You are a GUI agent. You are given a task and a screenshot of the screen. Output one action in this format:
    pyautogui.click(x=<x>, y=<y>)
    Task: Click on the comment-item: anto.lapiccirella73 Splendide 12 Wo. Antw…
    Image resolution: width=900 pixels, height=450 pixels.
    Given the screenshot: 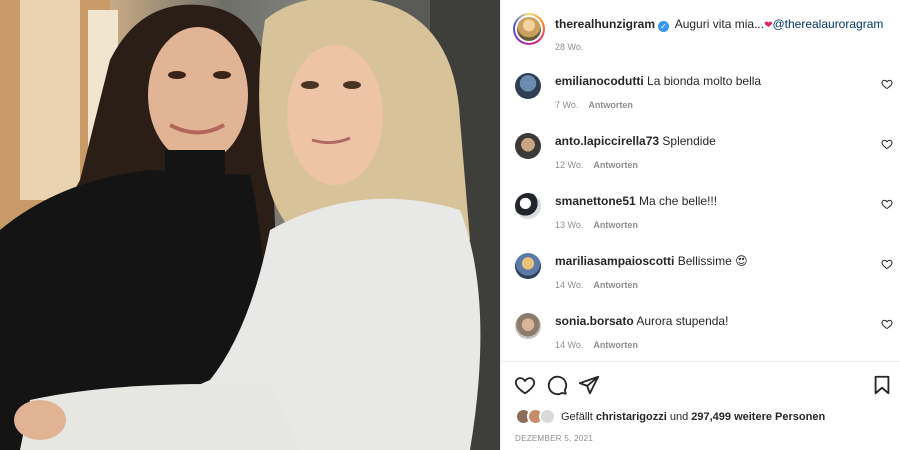 What is the action you would take?
    pyautogui.click(x=700, y=155)
    